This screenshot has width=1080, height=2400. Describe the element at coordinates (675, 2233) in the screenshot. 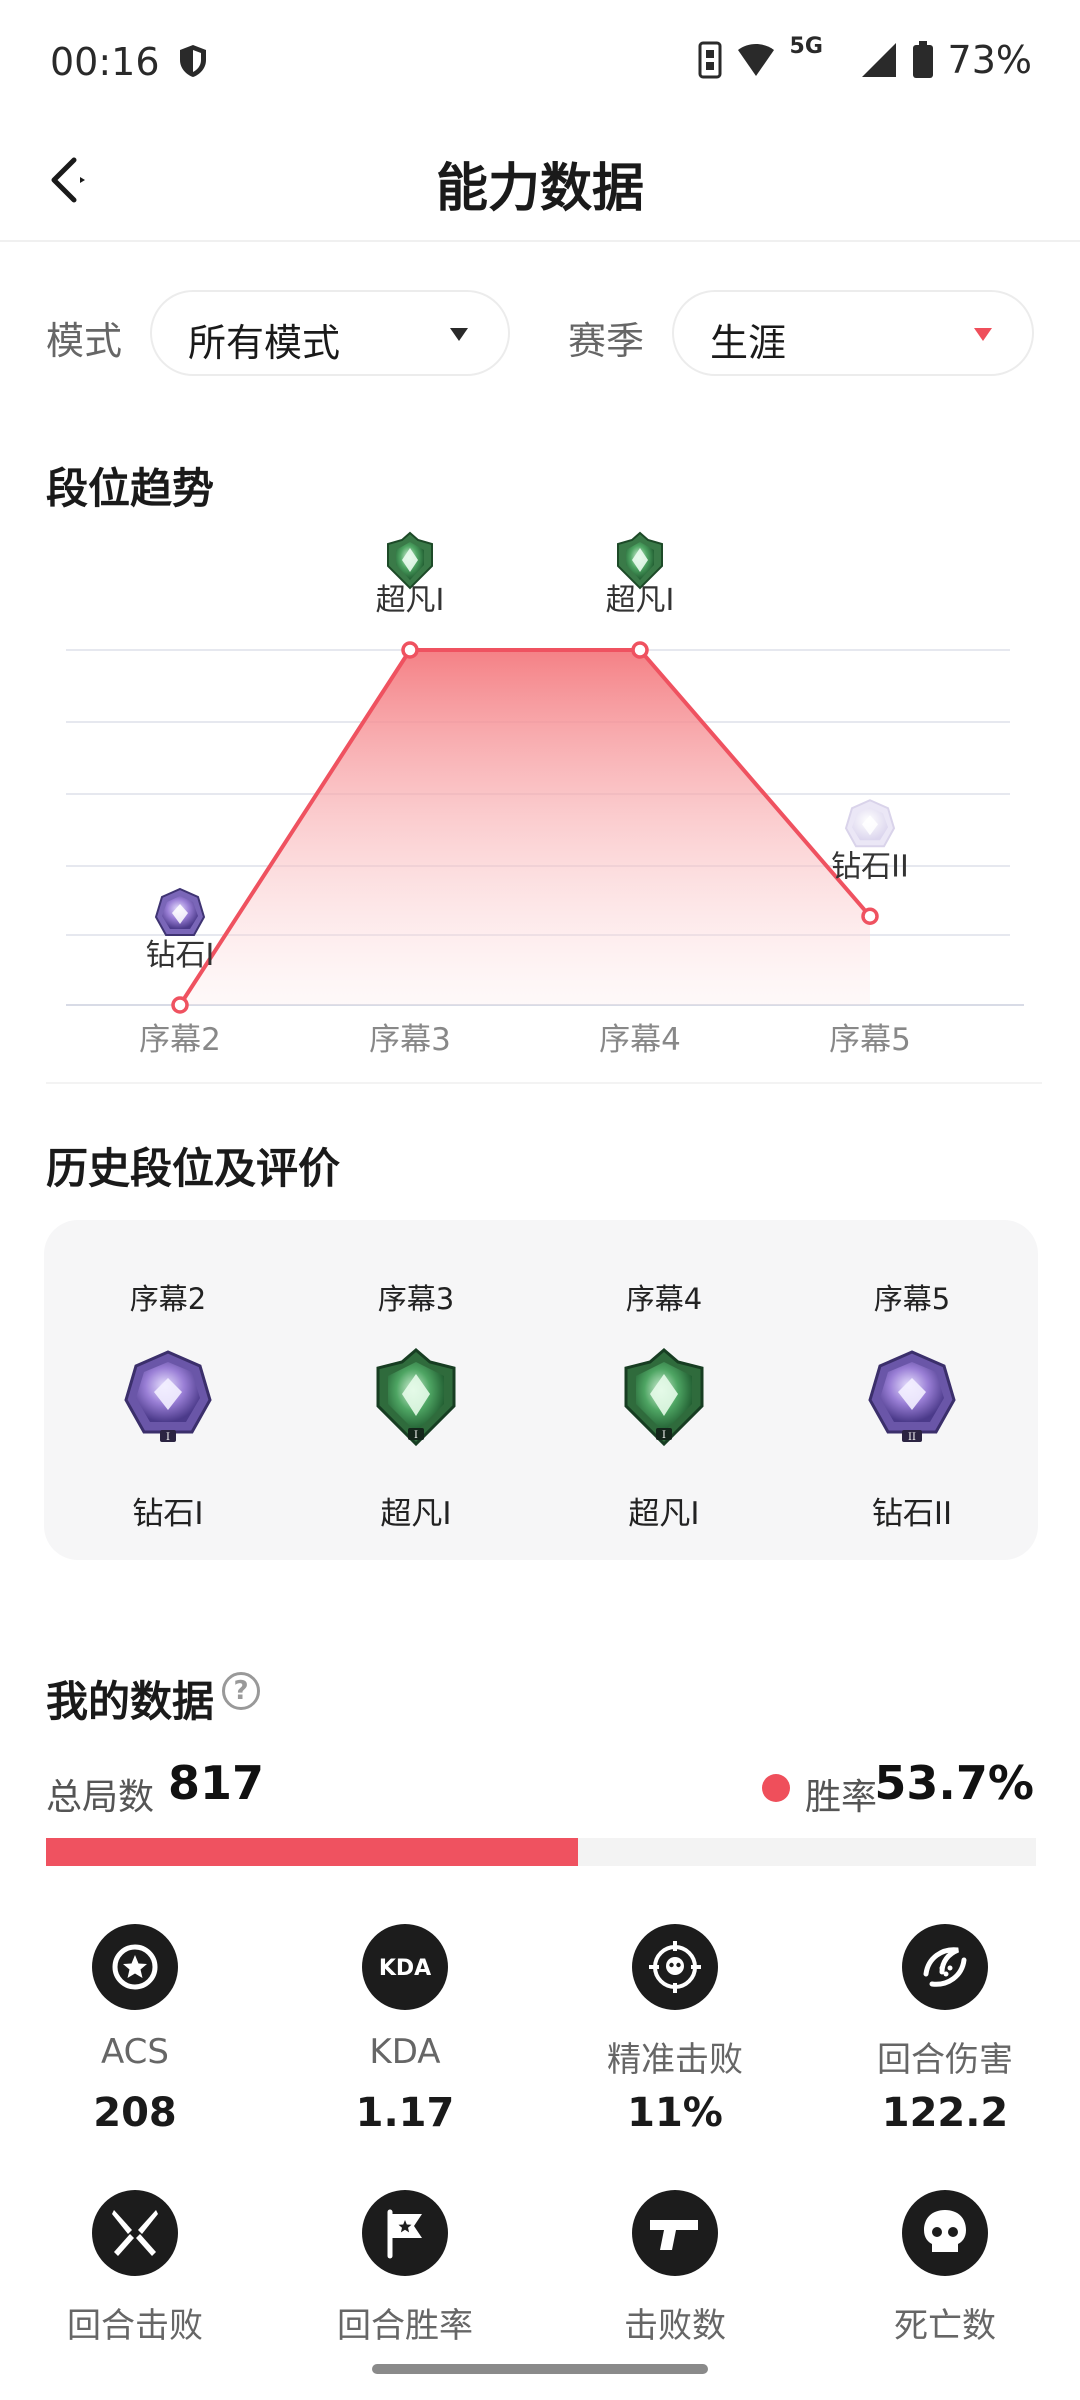

I see `pistol-icon` at that location.